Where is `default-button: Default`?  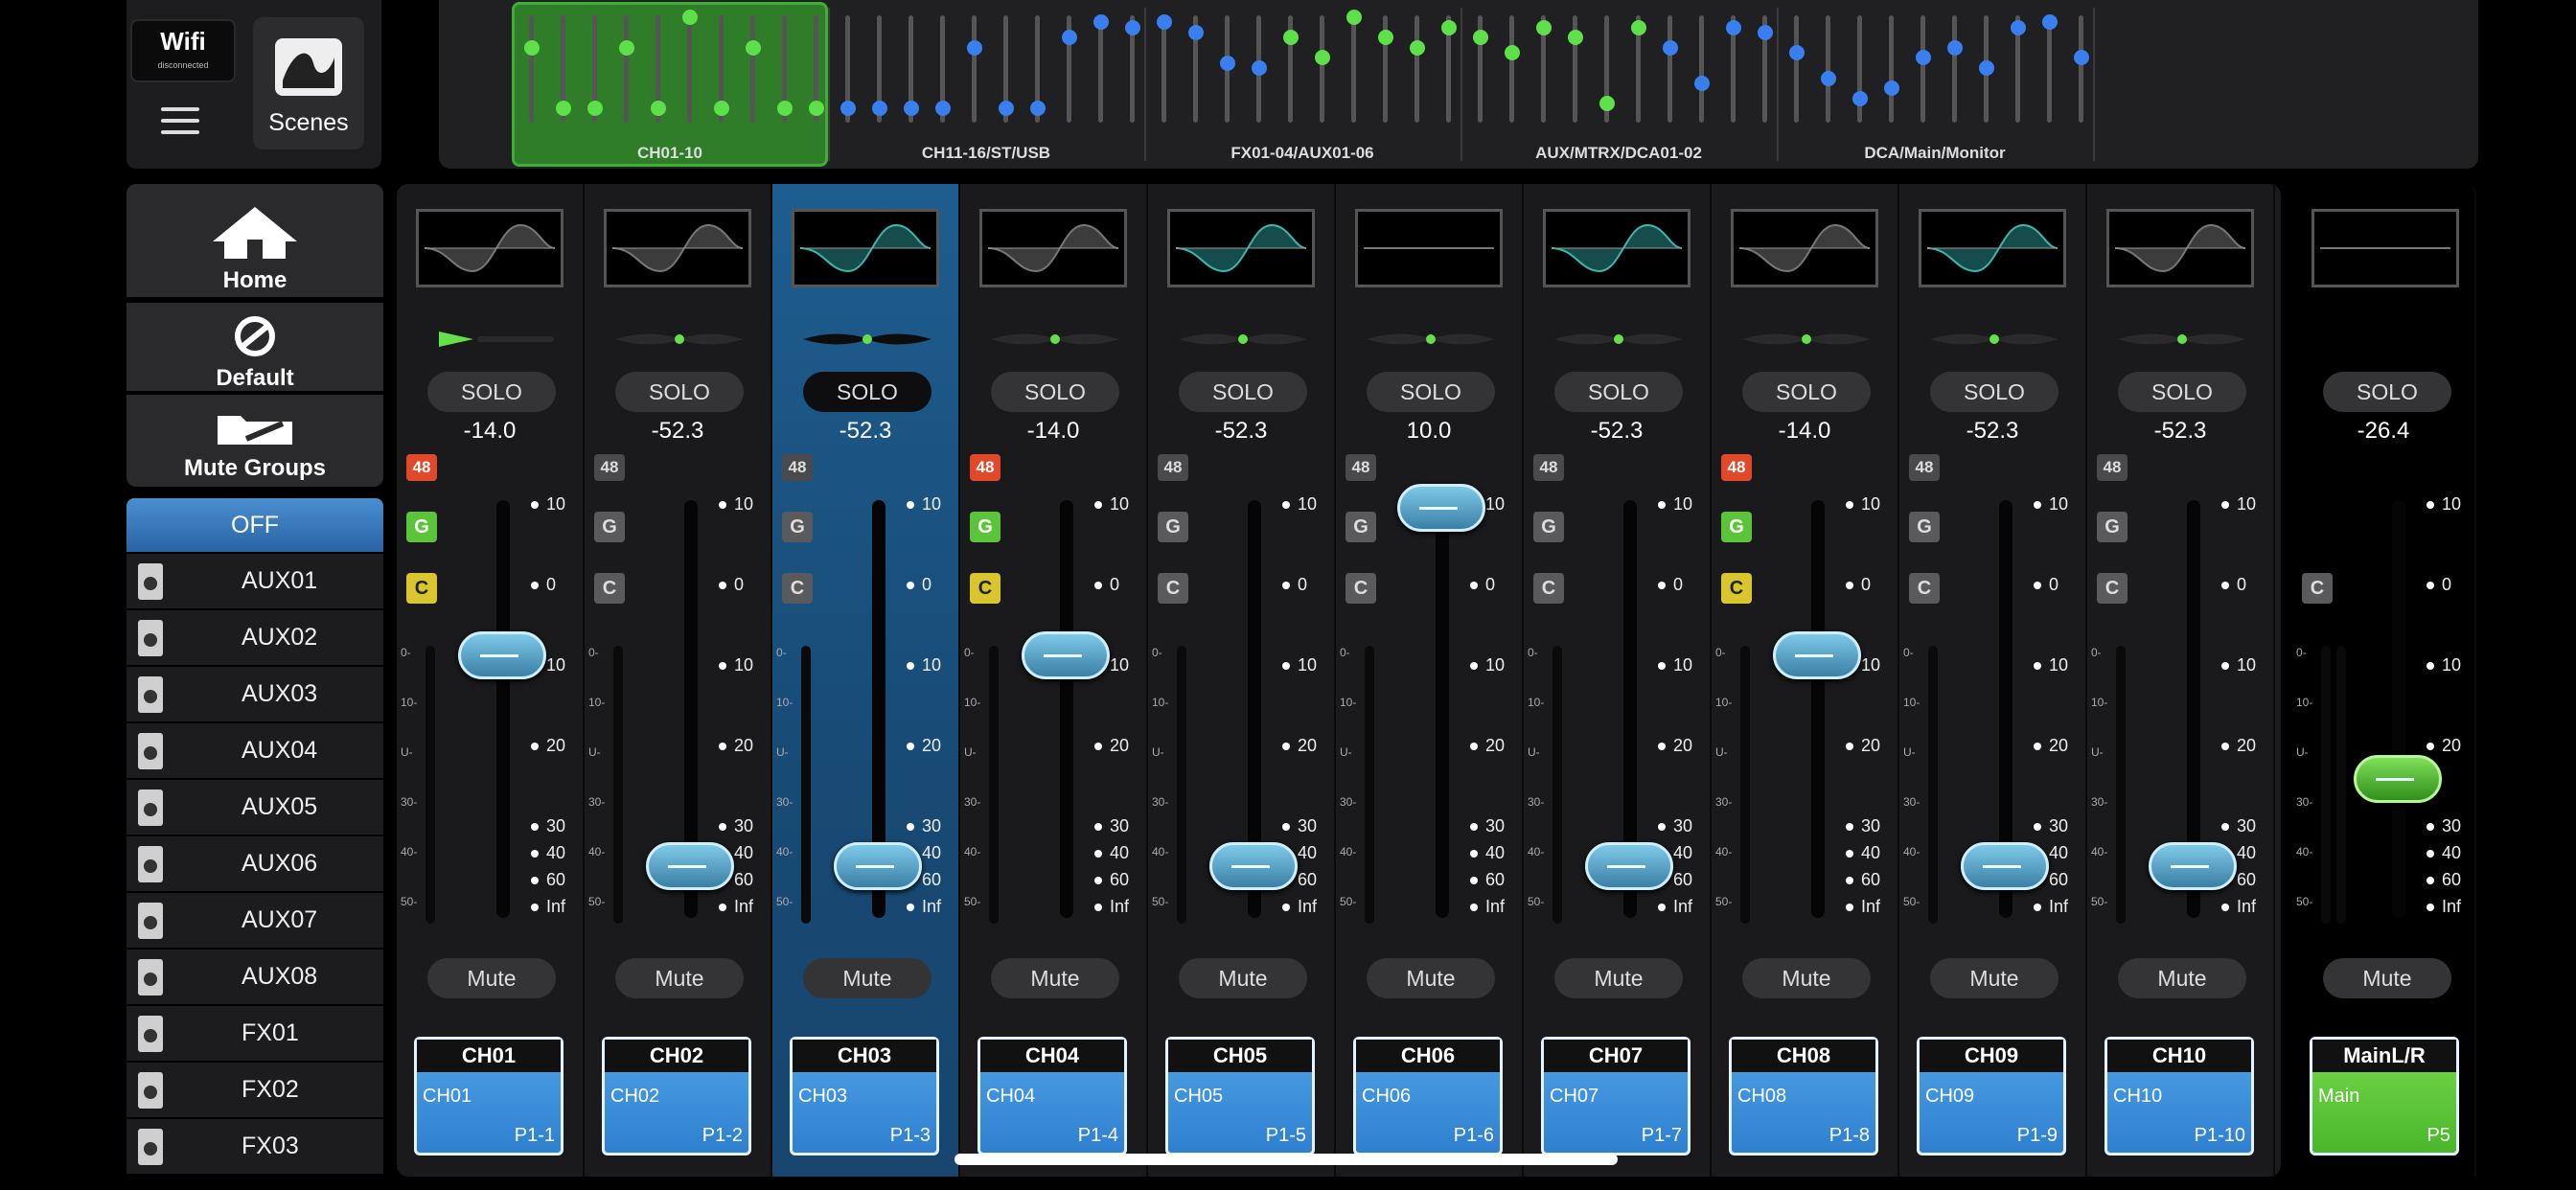 default-button: Default is located at coordinates (254, 347).